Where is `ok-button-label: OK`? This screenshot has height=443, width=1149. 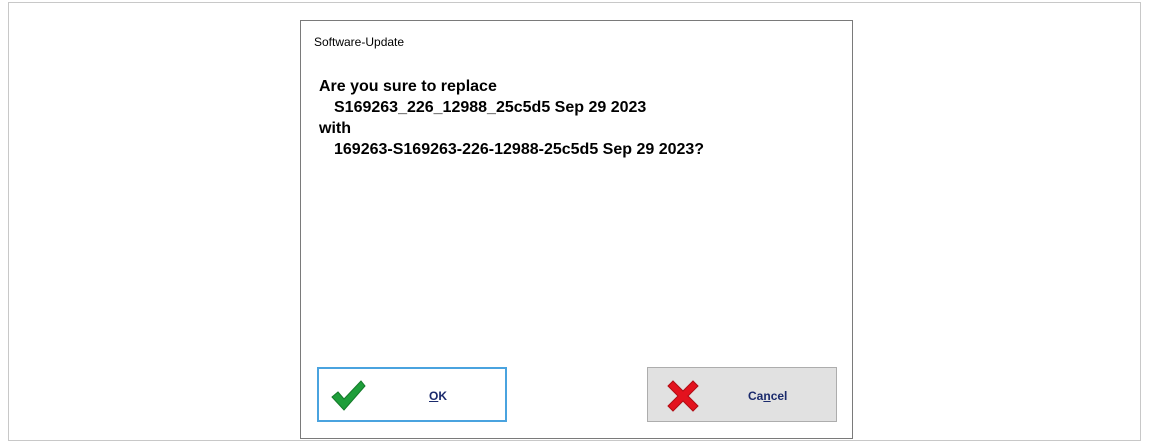
ok-button-label: OK is located at coordinates (438, 396).